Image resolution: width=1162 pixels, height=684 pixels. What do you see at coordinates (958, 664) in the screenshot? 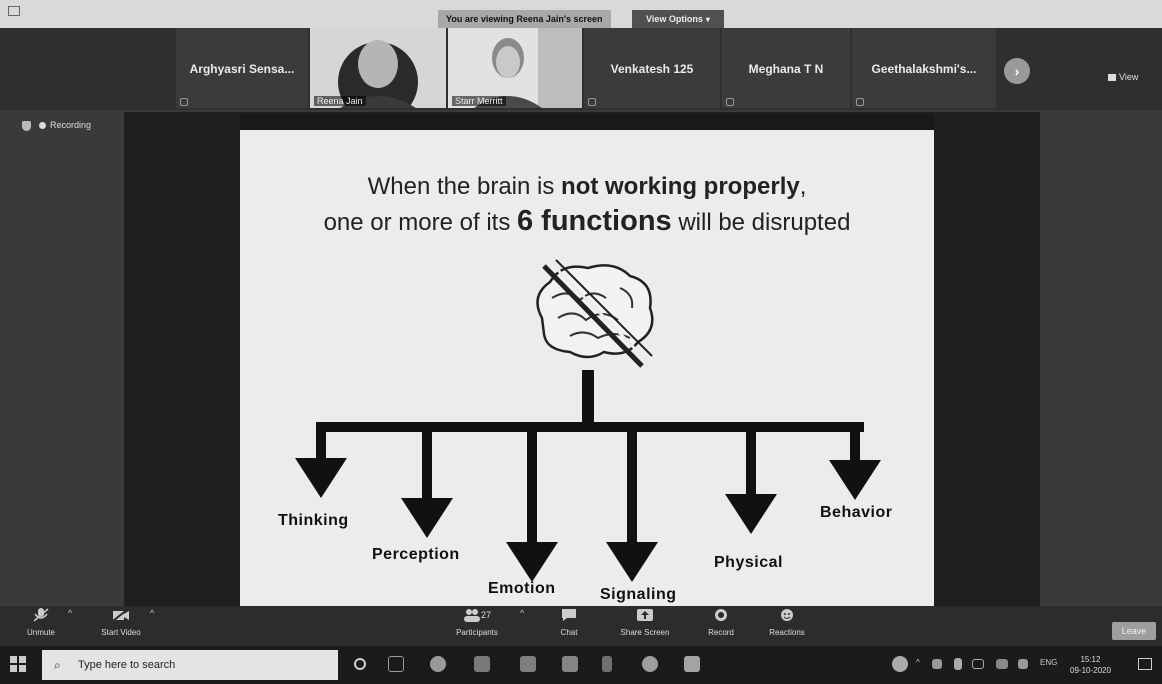
I see `battery-icon` at bounding box center [958, 664].